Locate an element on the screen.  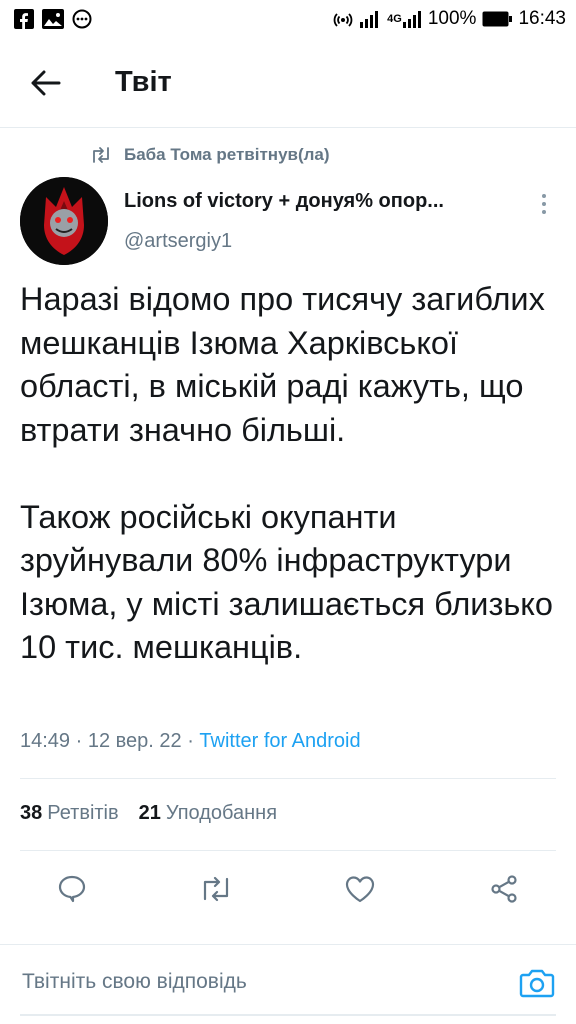
more-options-button is located at coordinates (544, 204).